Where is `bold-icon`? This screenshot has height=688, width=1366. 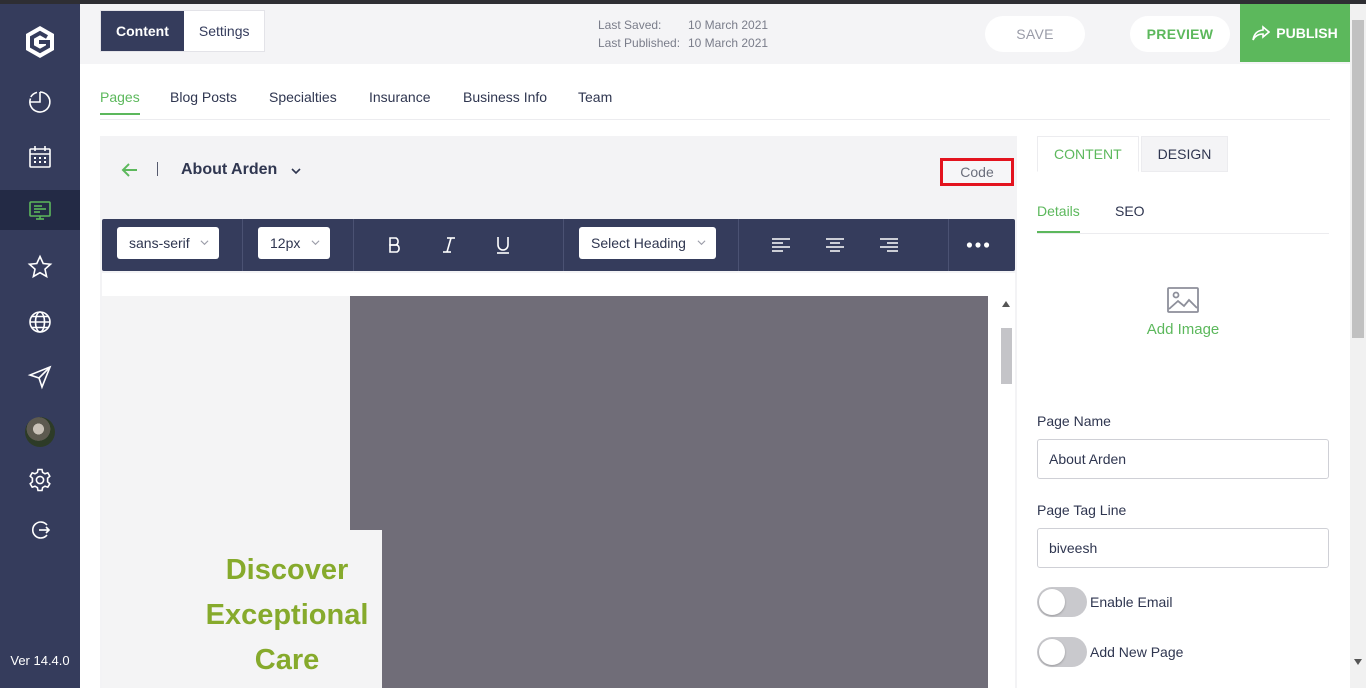 bold-icon is located at coordinates (394, 245).